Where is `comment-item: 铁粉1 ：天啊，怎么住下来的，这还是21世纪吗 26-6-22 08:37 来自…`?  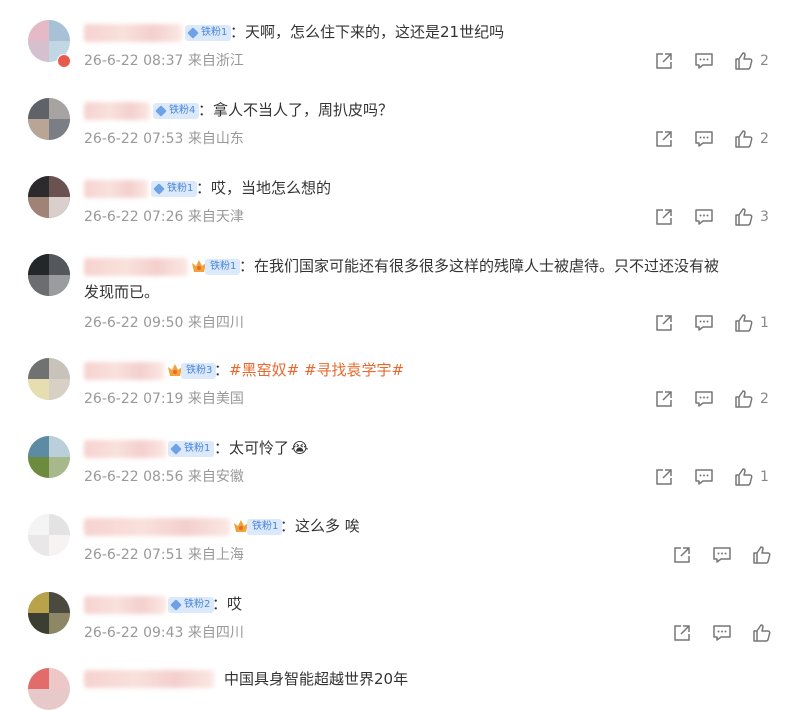 comment-item: 铁粉1 ：天啊，怎么住下来的，这还是21世纪吗 26-6-22 08:37 来自… is located at coordinates (400, 55).